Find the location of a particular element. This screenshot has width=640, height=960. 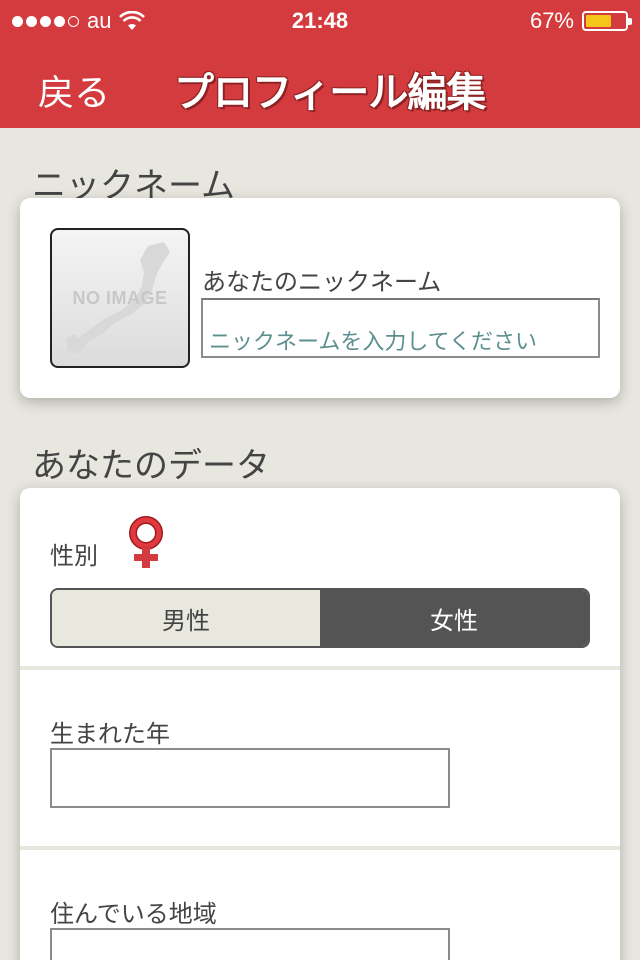

battery-icon is located at coordinates (607, 21).